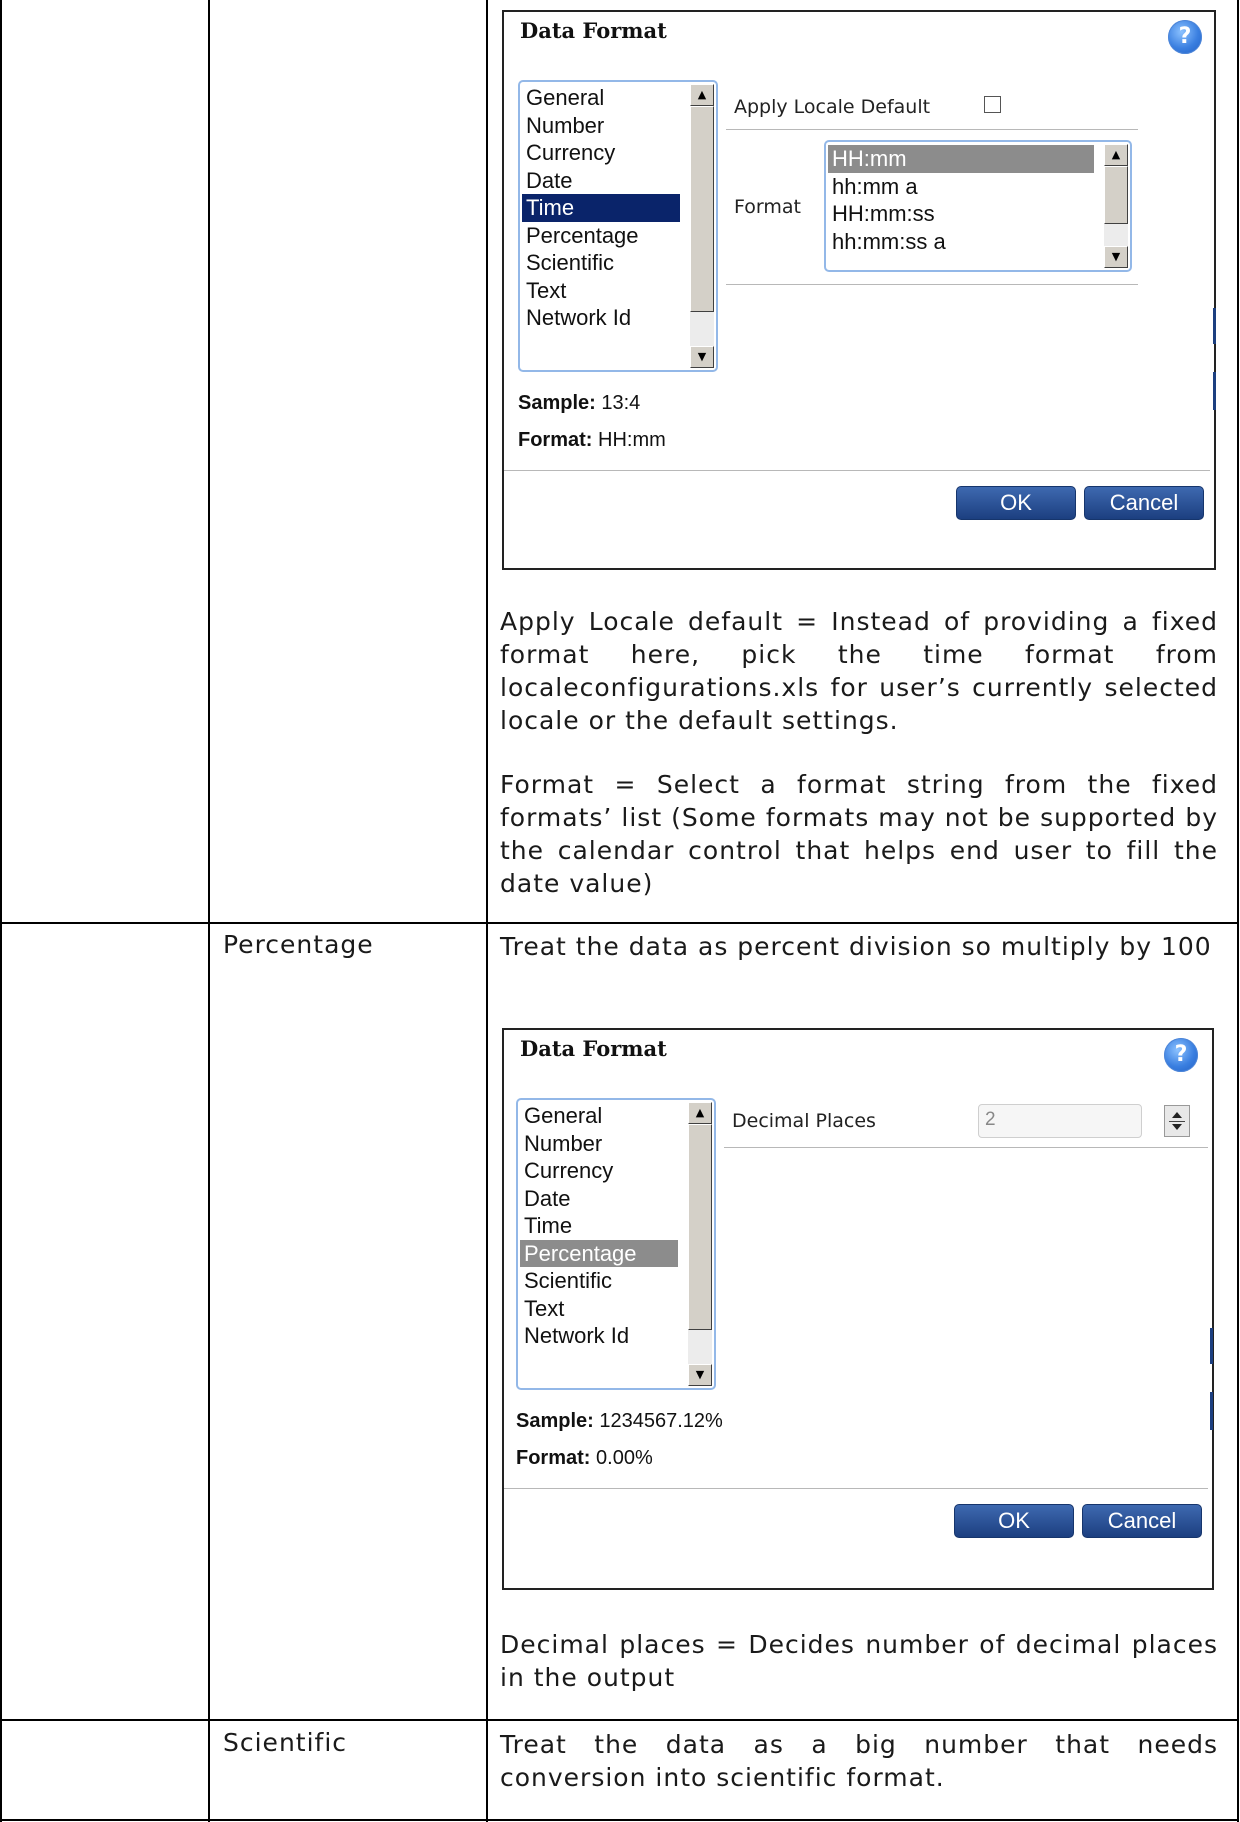 The width and height of the screenshot is (1240, 1822). I want to click on table-border-right, so click(1238, 911).